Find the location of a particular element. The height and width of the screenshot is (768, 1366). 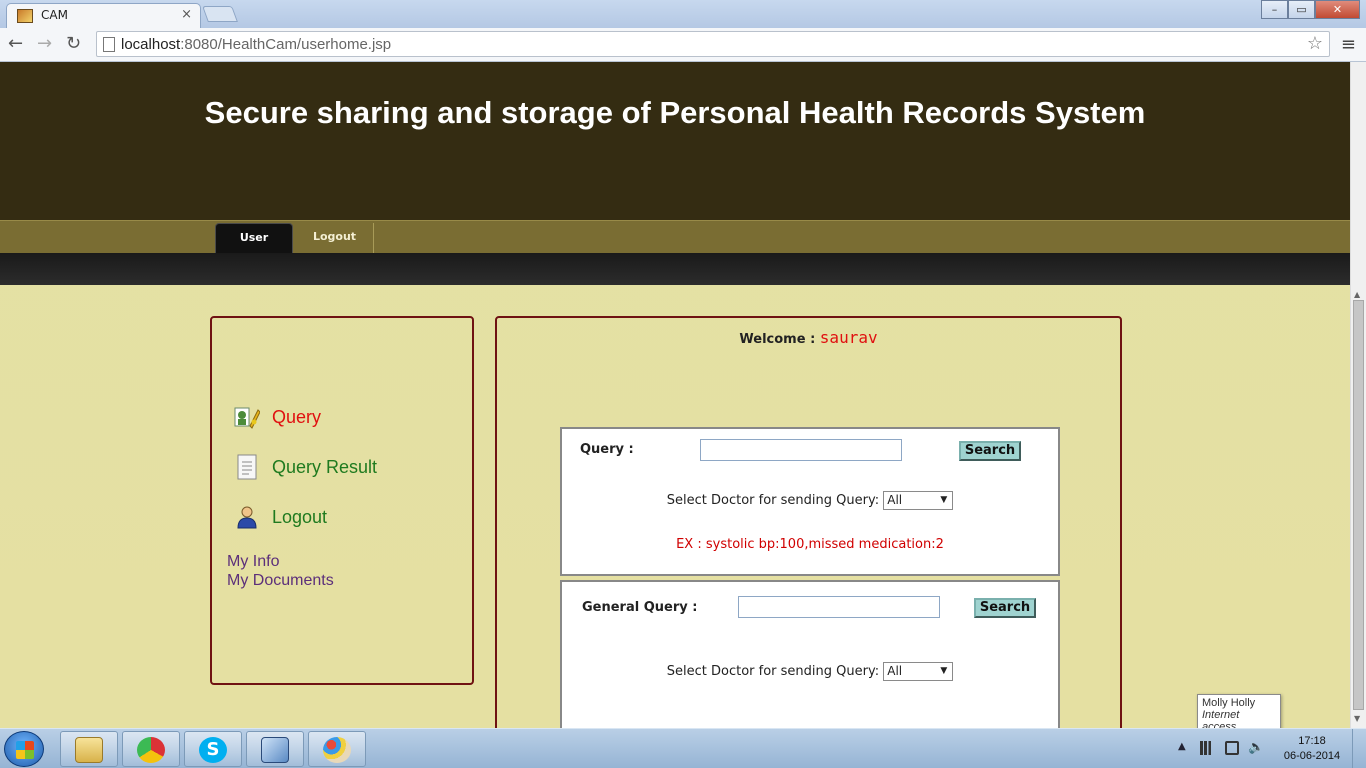

my-info-link: My Info is located at coordinates (253, 562).